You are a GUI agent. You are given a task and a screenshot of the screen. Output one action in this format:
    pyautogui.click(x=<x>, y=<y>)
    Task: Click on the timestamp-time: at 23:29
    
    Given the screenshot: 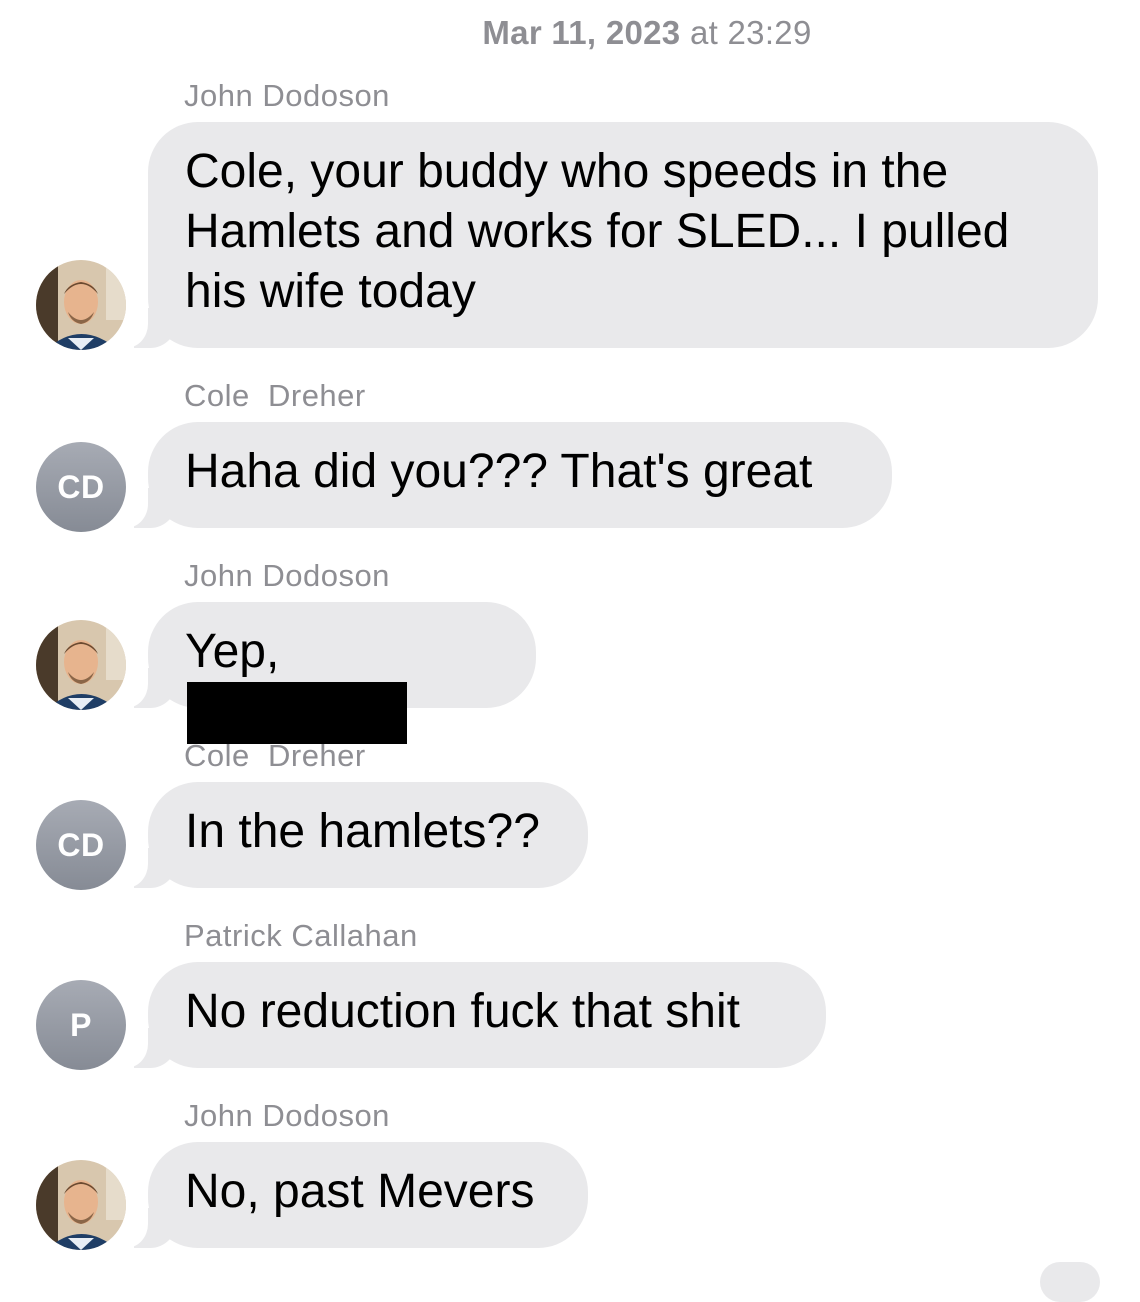 What is the action you would take?
    pyautogui.click(x=750, y=32)
    